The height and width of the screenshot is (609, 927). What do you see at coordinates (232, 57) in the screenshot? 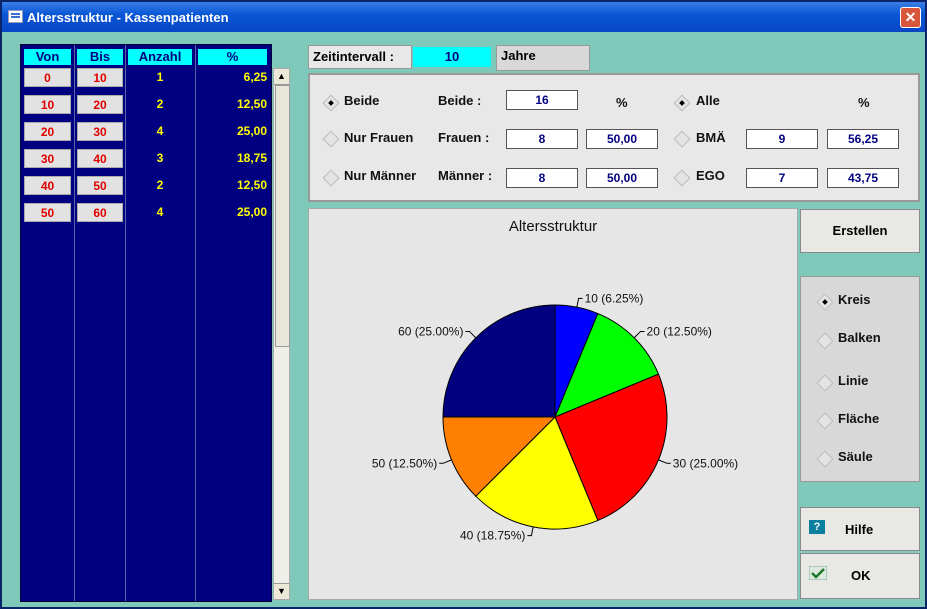
I see `col-header-percent: %` at bounding box center [232, 57].